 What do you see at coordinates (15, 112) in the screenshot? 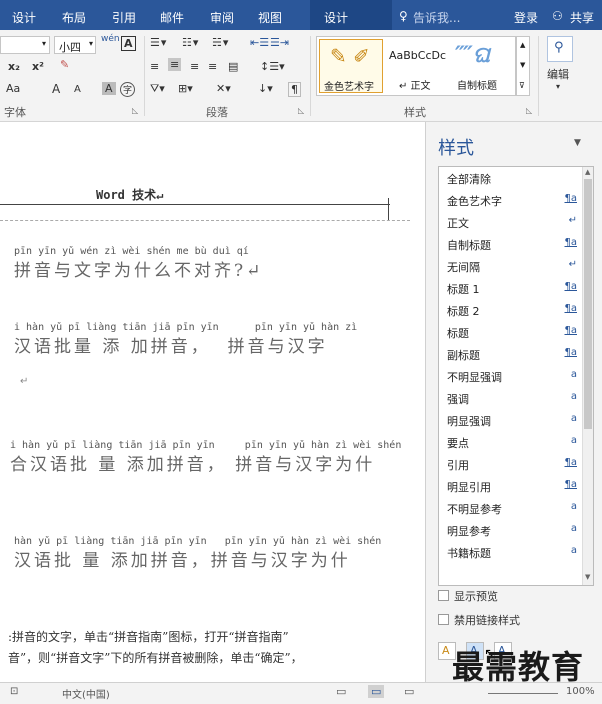
I see `font-group-label: 字体` at bounding box center [15, 112].